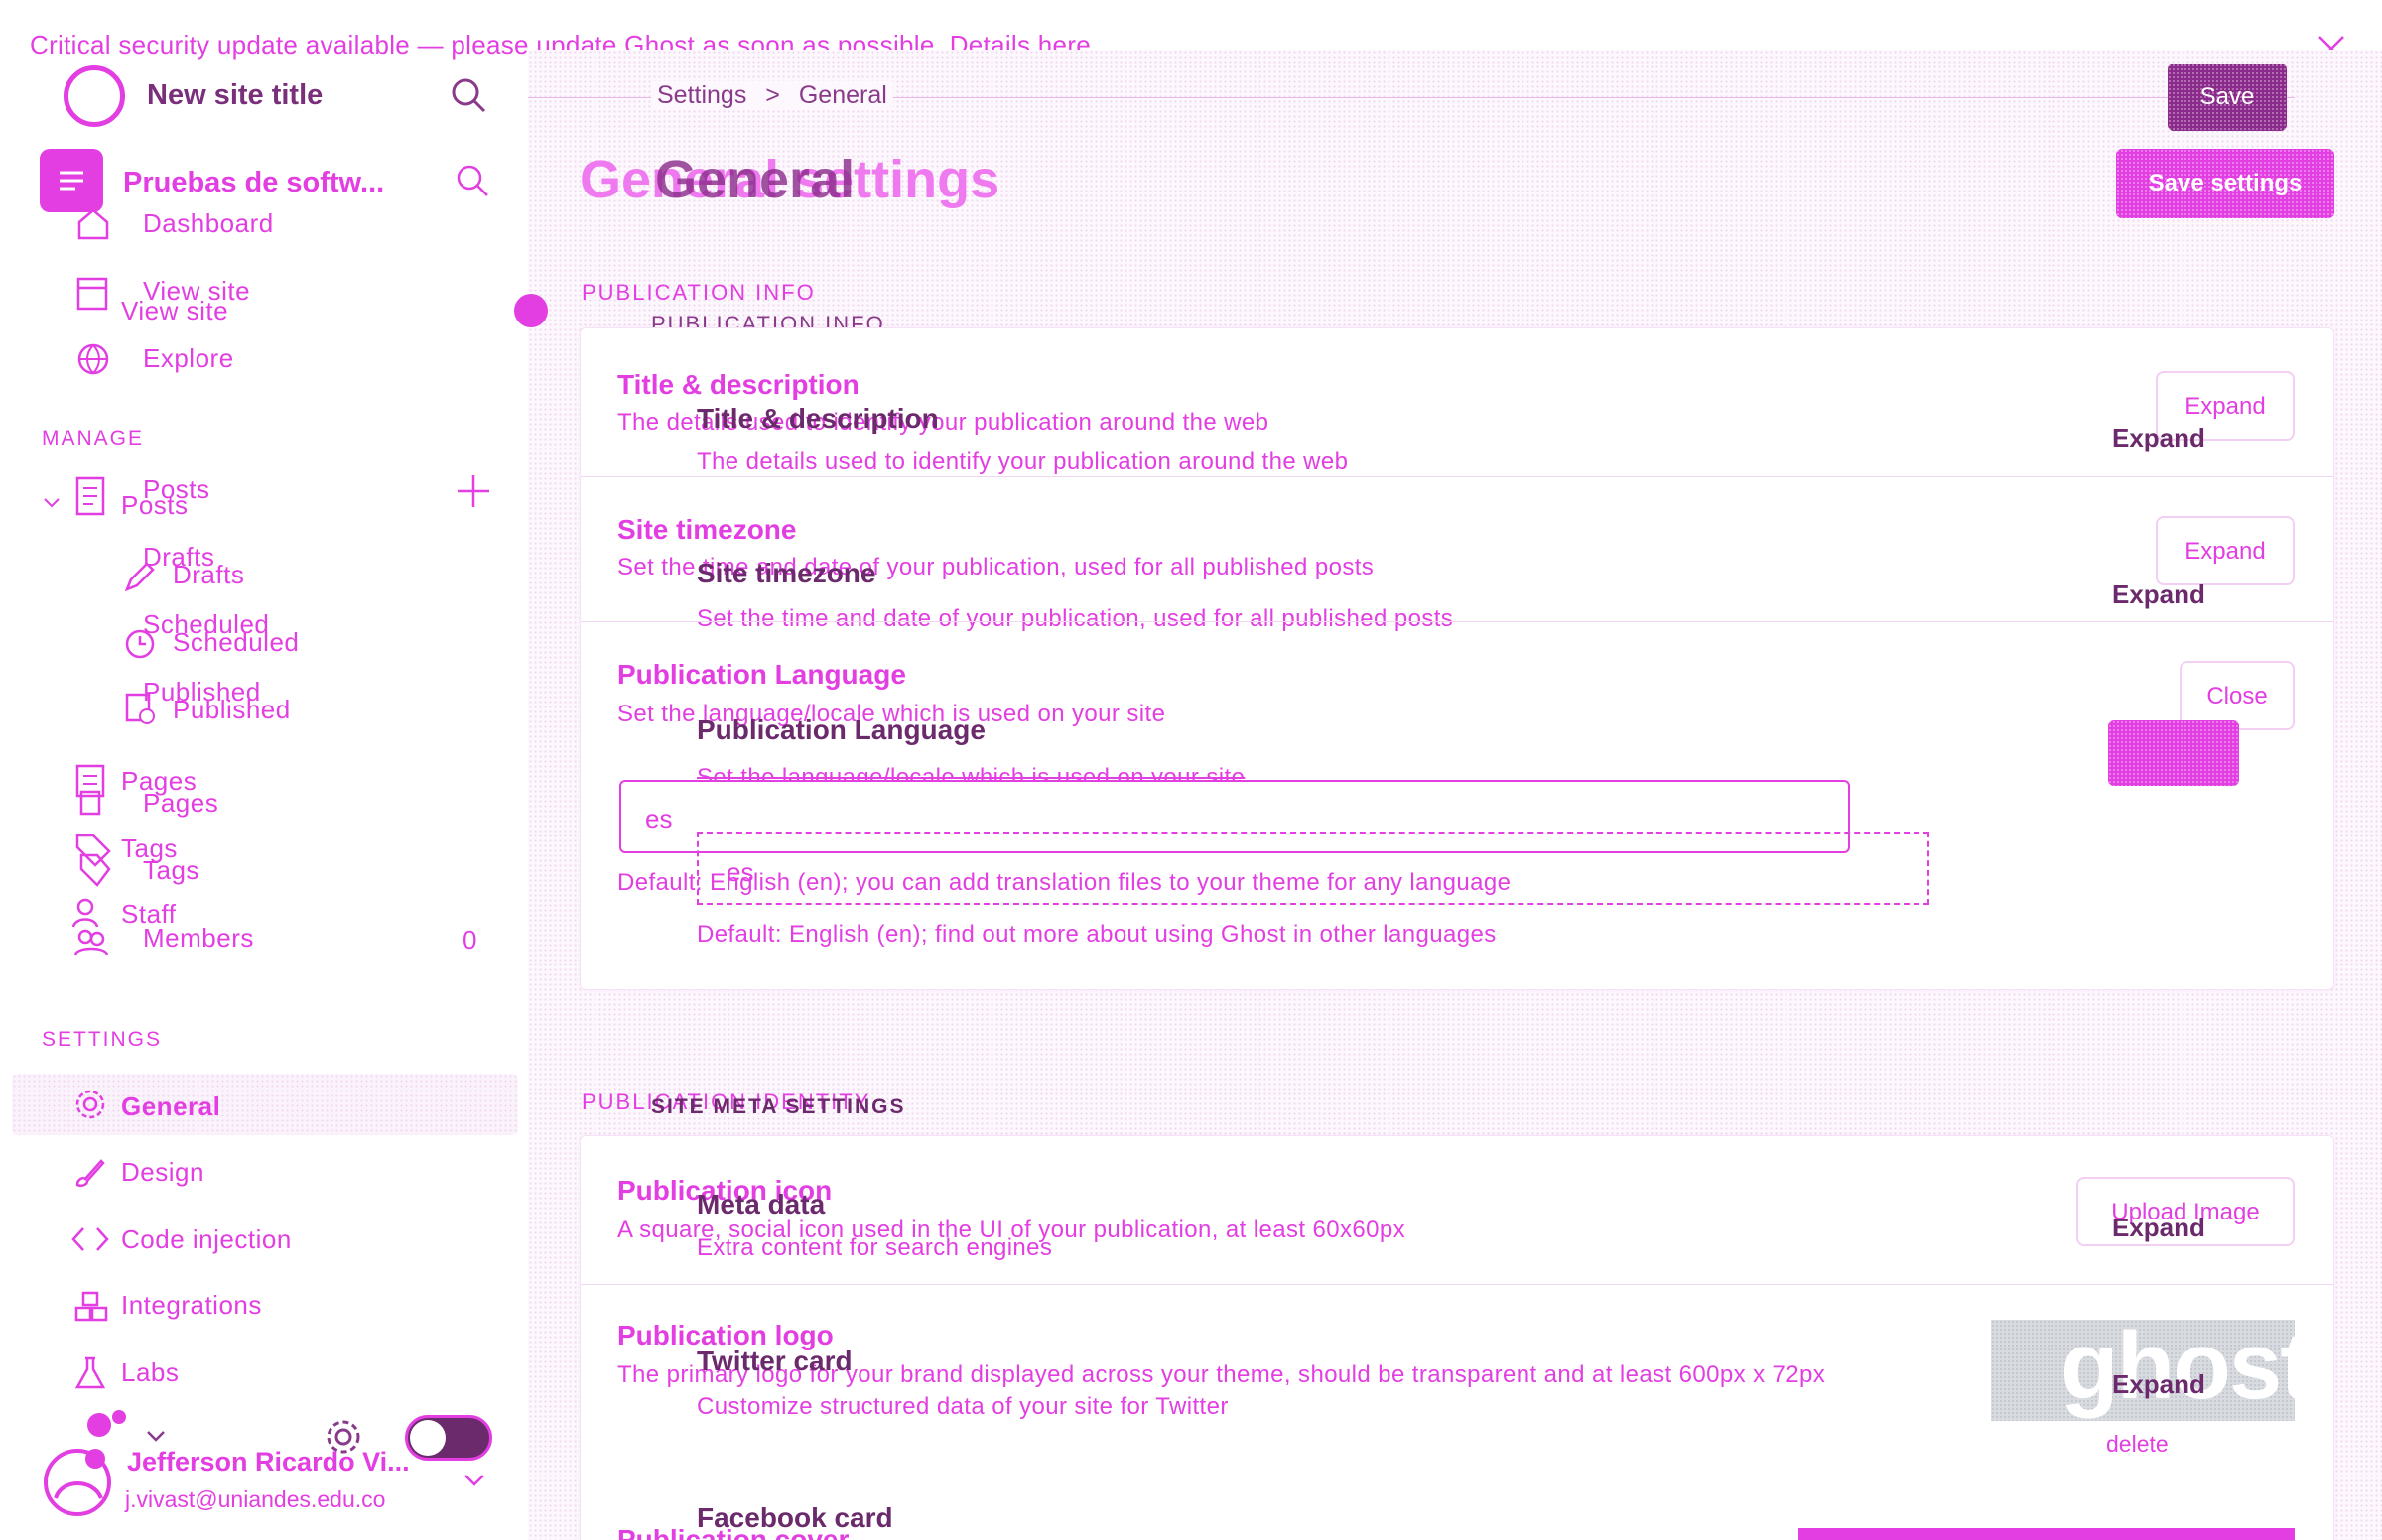  What do you see at coordinates (473, 491) in the screenshot?
I see `add-post-icon` at bounding box center [473, 491].